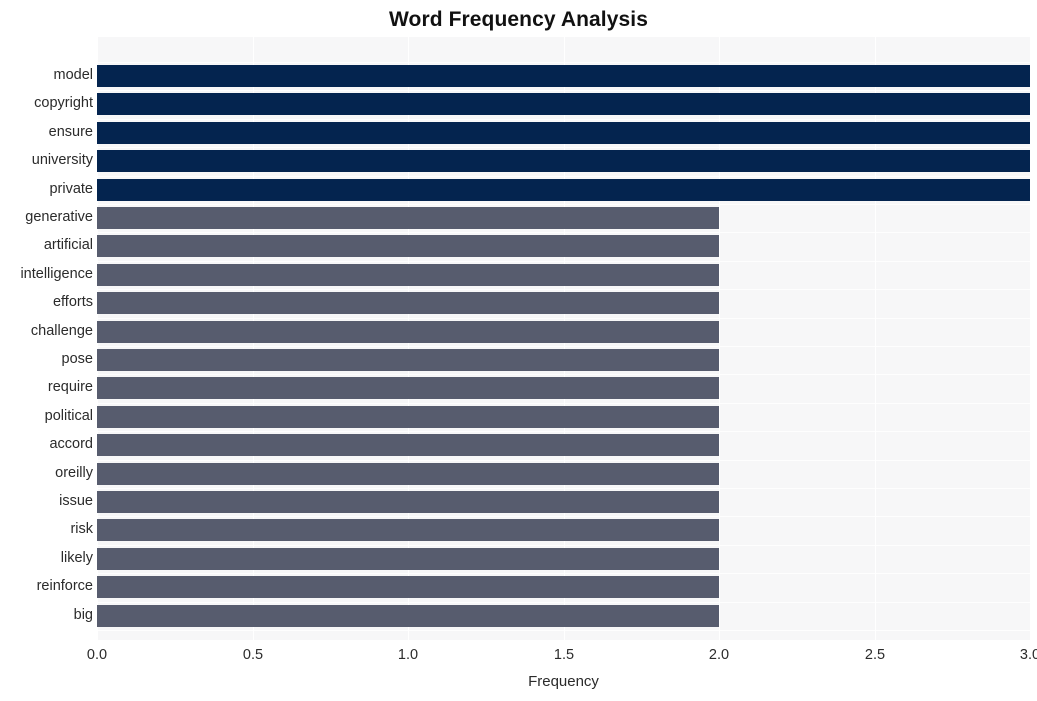  I want to click on x-axis-tick-labels: 0.0 0.5 1.0 1.5 2.0 2.5 3.0, so click(518, 657).